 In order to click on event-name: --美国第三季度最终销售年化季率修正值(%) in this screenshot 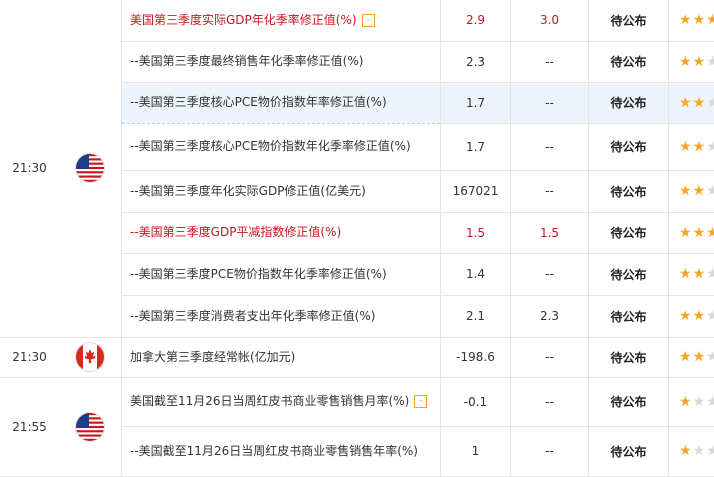, I will do `click(281, 61)`.